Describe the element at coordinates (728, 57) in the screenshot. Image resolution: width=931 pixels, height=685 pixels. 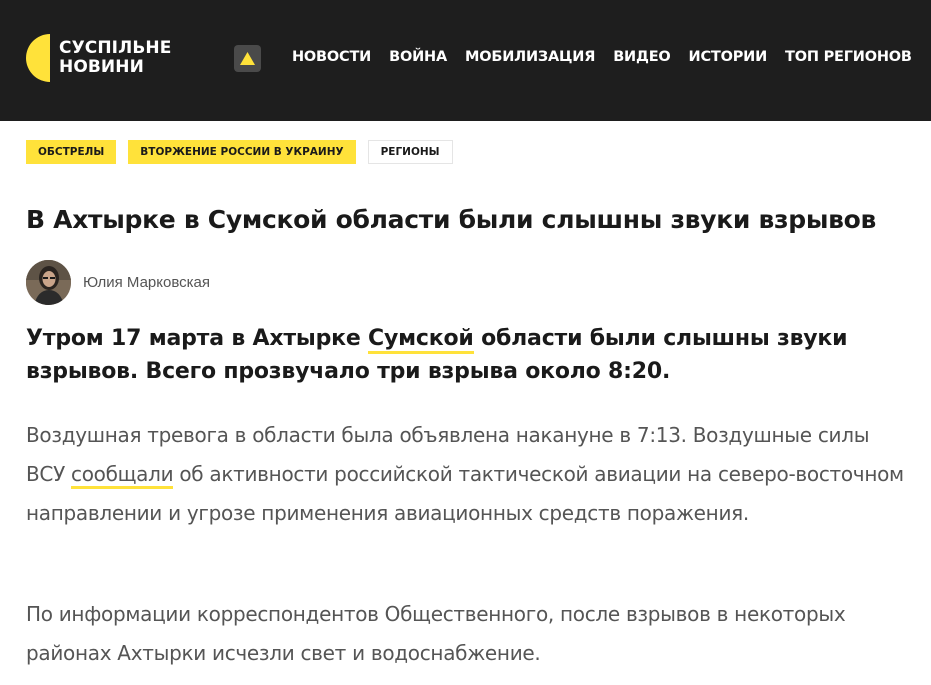
I see `nav-item-stories: ИСТОРИИ` at that location.